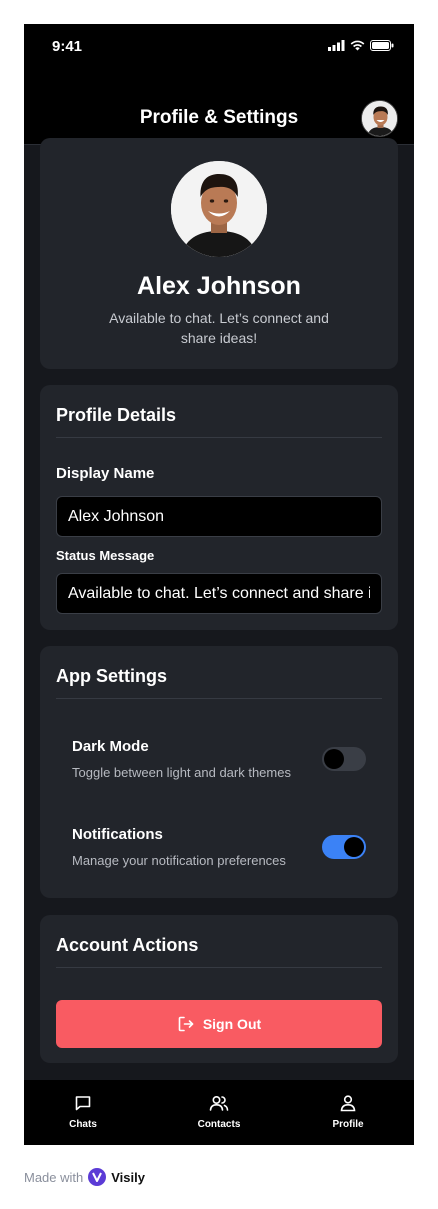  I want to click on notifications-toggle, so click(344, 847).